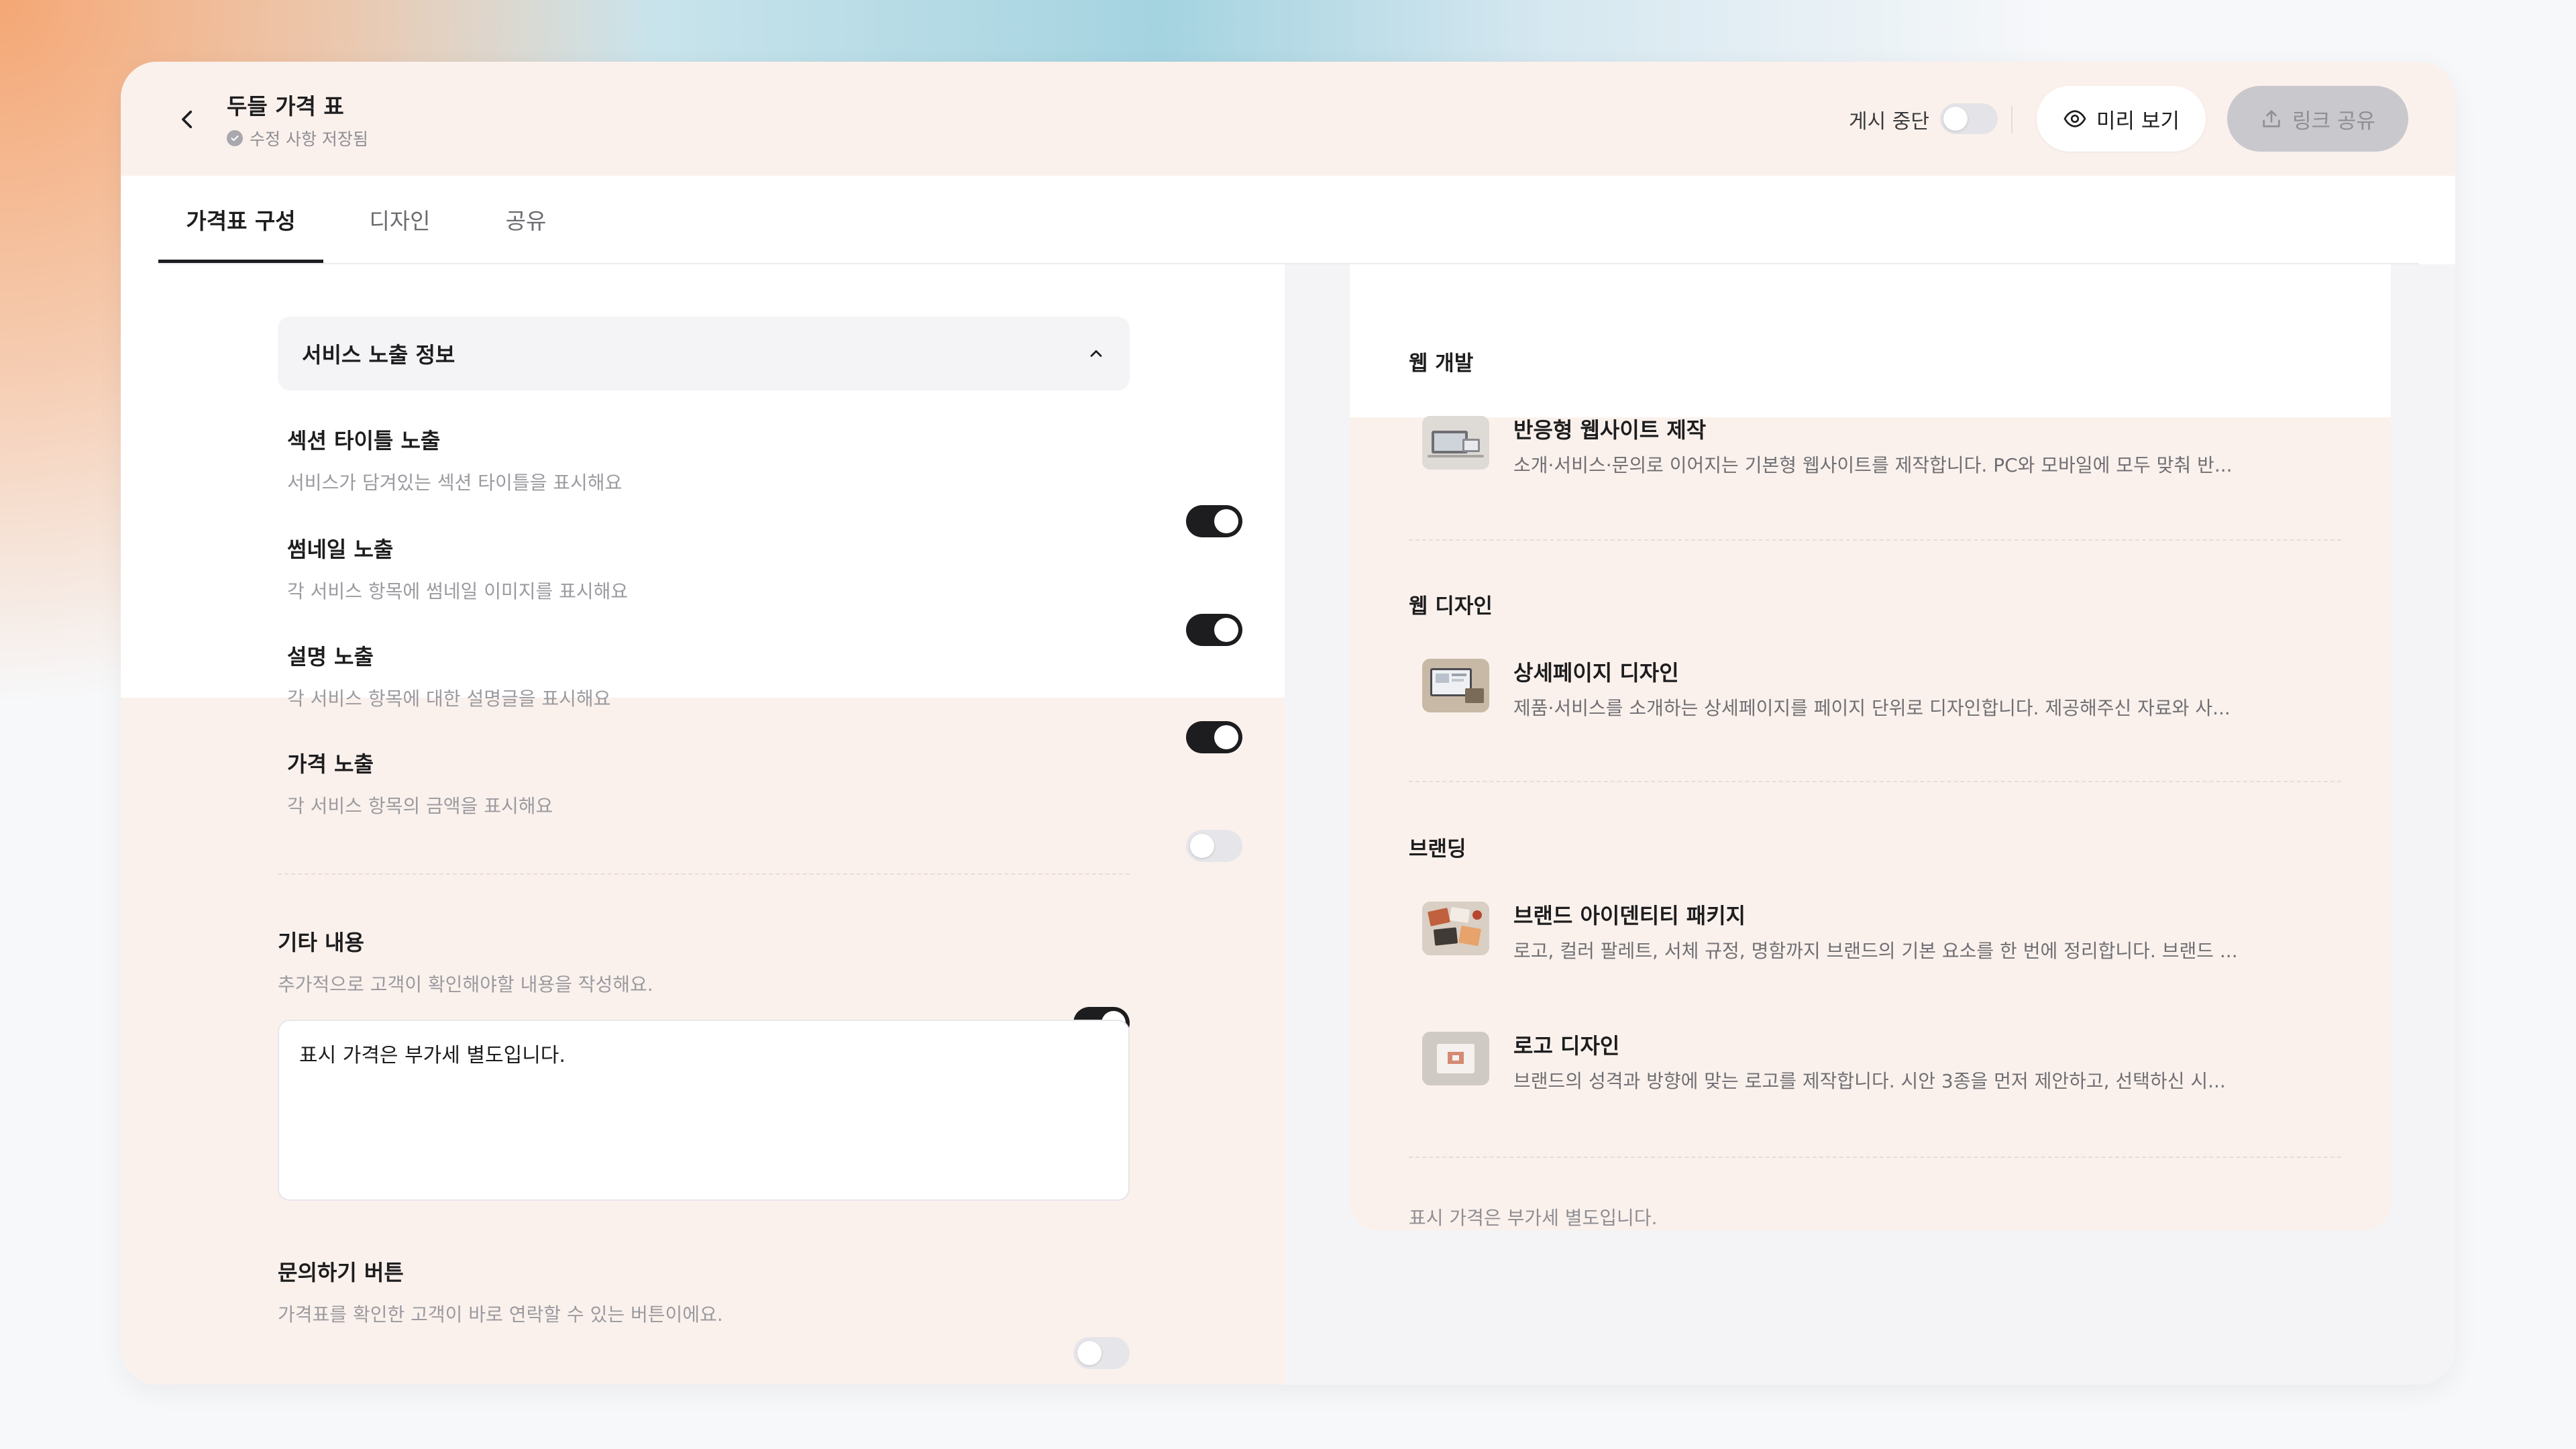 The image size is (2576, 1449). Describe the element at coordinates (309, 139) in the screenshot. I see `save-status-text: 수정 사항 저장됨` at that location.